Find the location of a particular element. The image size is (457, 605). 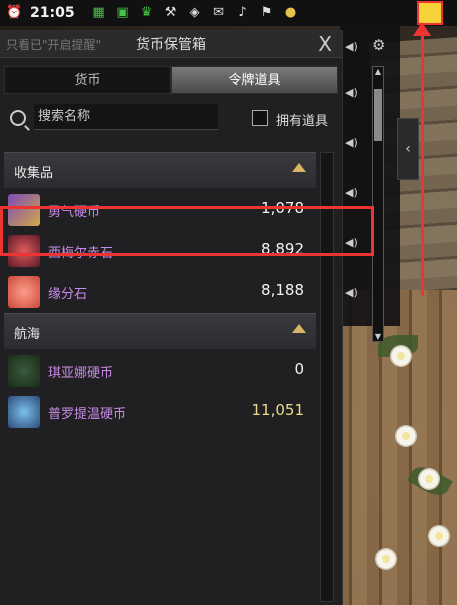

clock-time: 21:05 is located at coordinates (52, 13).